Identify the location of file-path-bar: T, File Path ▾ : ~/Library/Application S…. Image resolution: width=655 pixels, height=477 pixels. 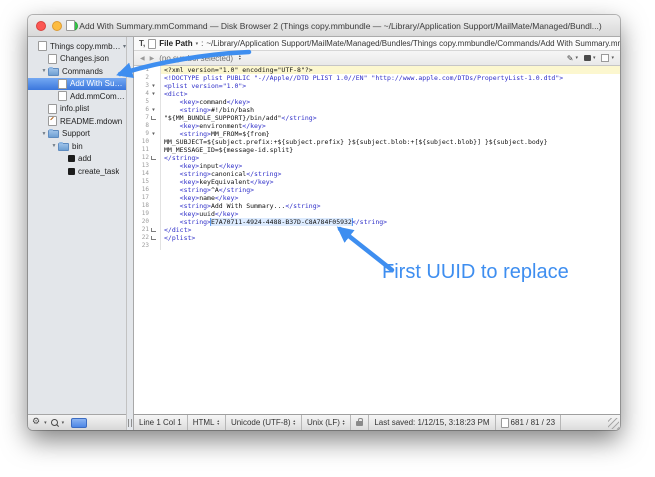
(377, 44).